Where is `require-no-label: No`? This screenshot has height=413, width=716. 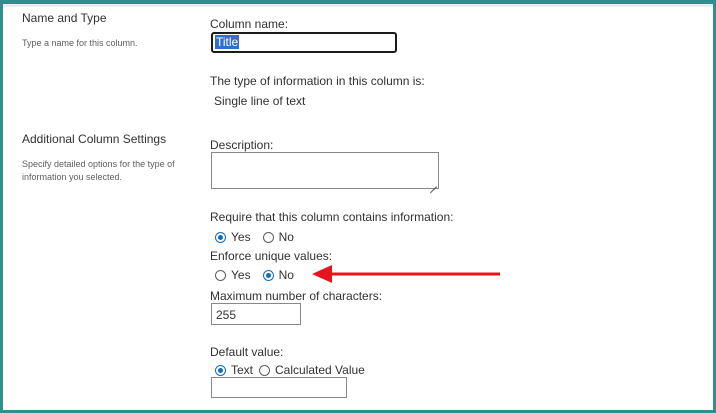
require-no-label: No is located at coordinates (286, 237).